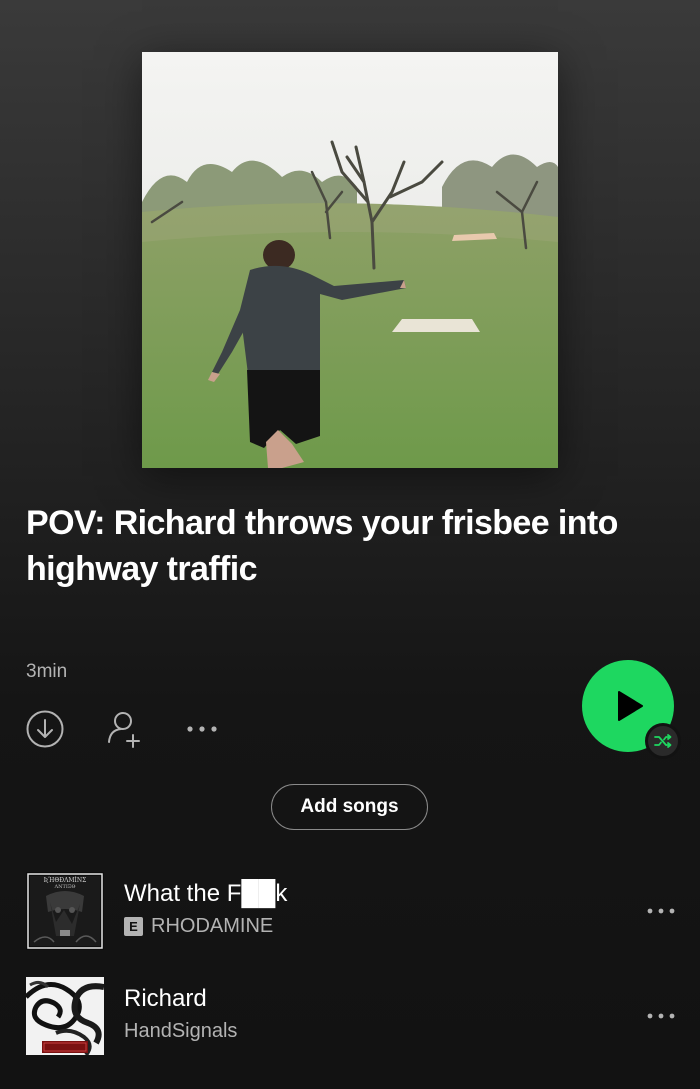  I want to click on add-collaborator-button, so click(125, 729).